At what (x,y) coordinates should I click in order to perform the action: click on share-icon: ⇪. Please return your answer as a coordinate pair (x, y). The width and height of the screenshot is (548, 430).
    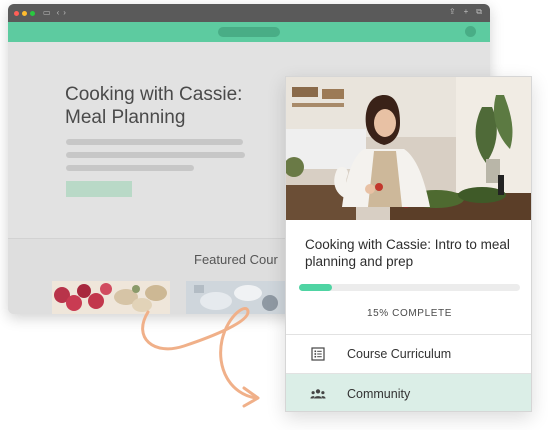
    Looking at the image, I should click on (452, 12).